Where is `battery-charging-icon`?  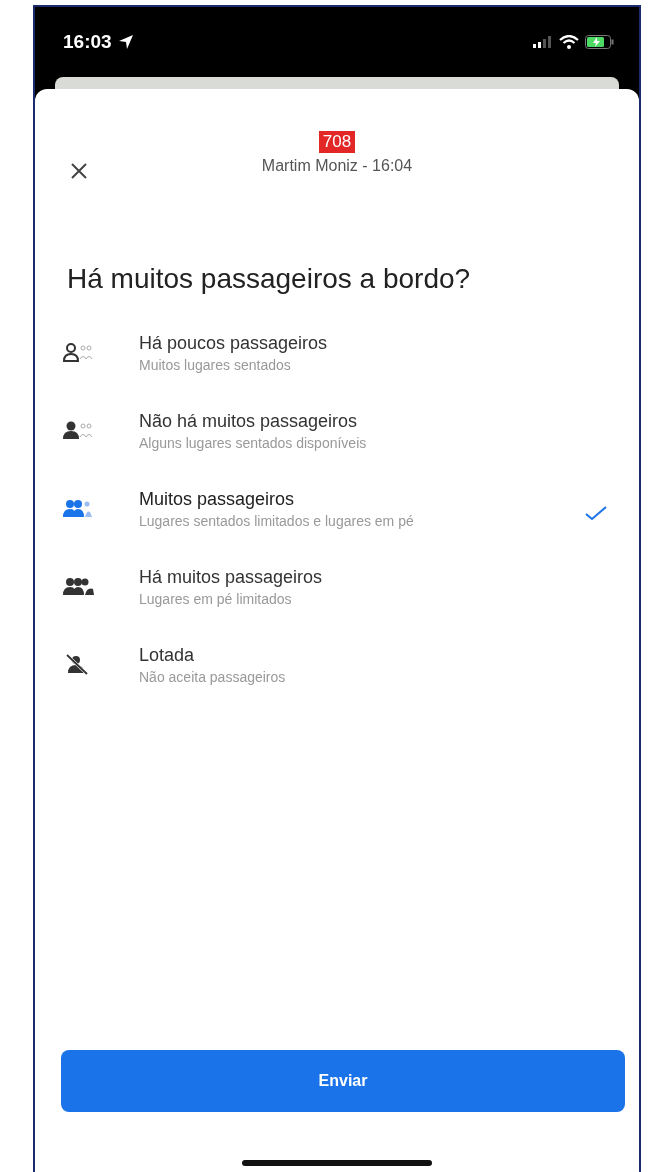 battery-charging-icon is located at coordinates (600, 42).